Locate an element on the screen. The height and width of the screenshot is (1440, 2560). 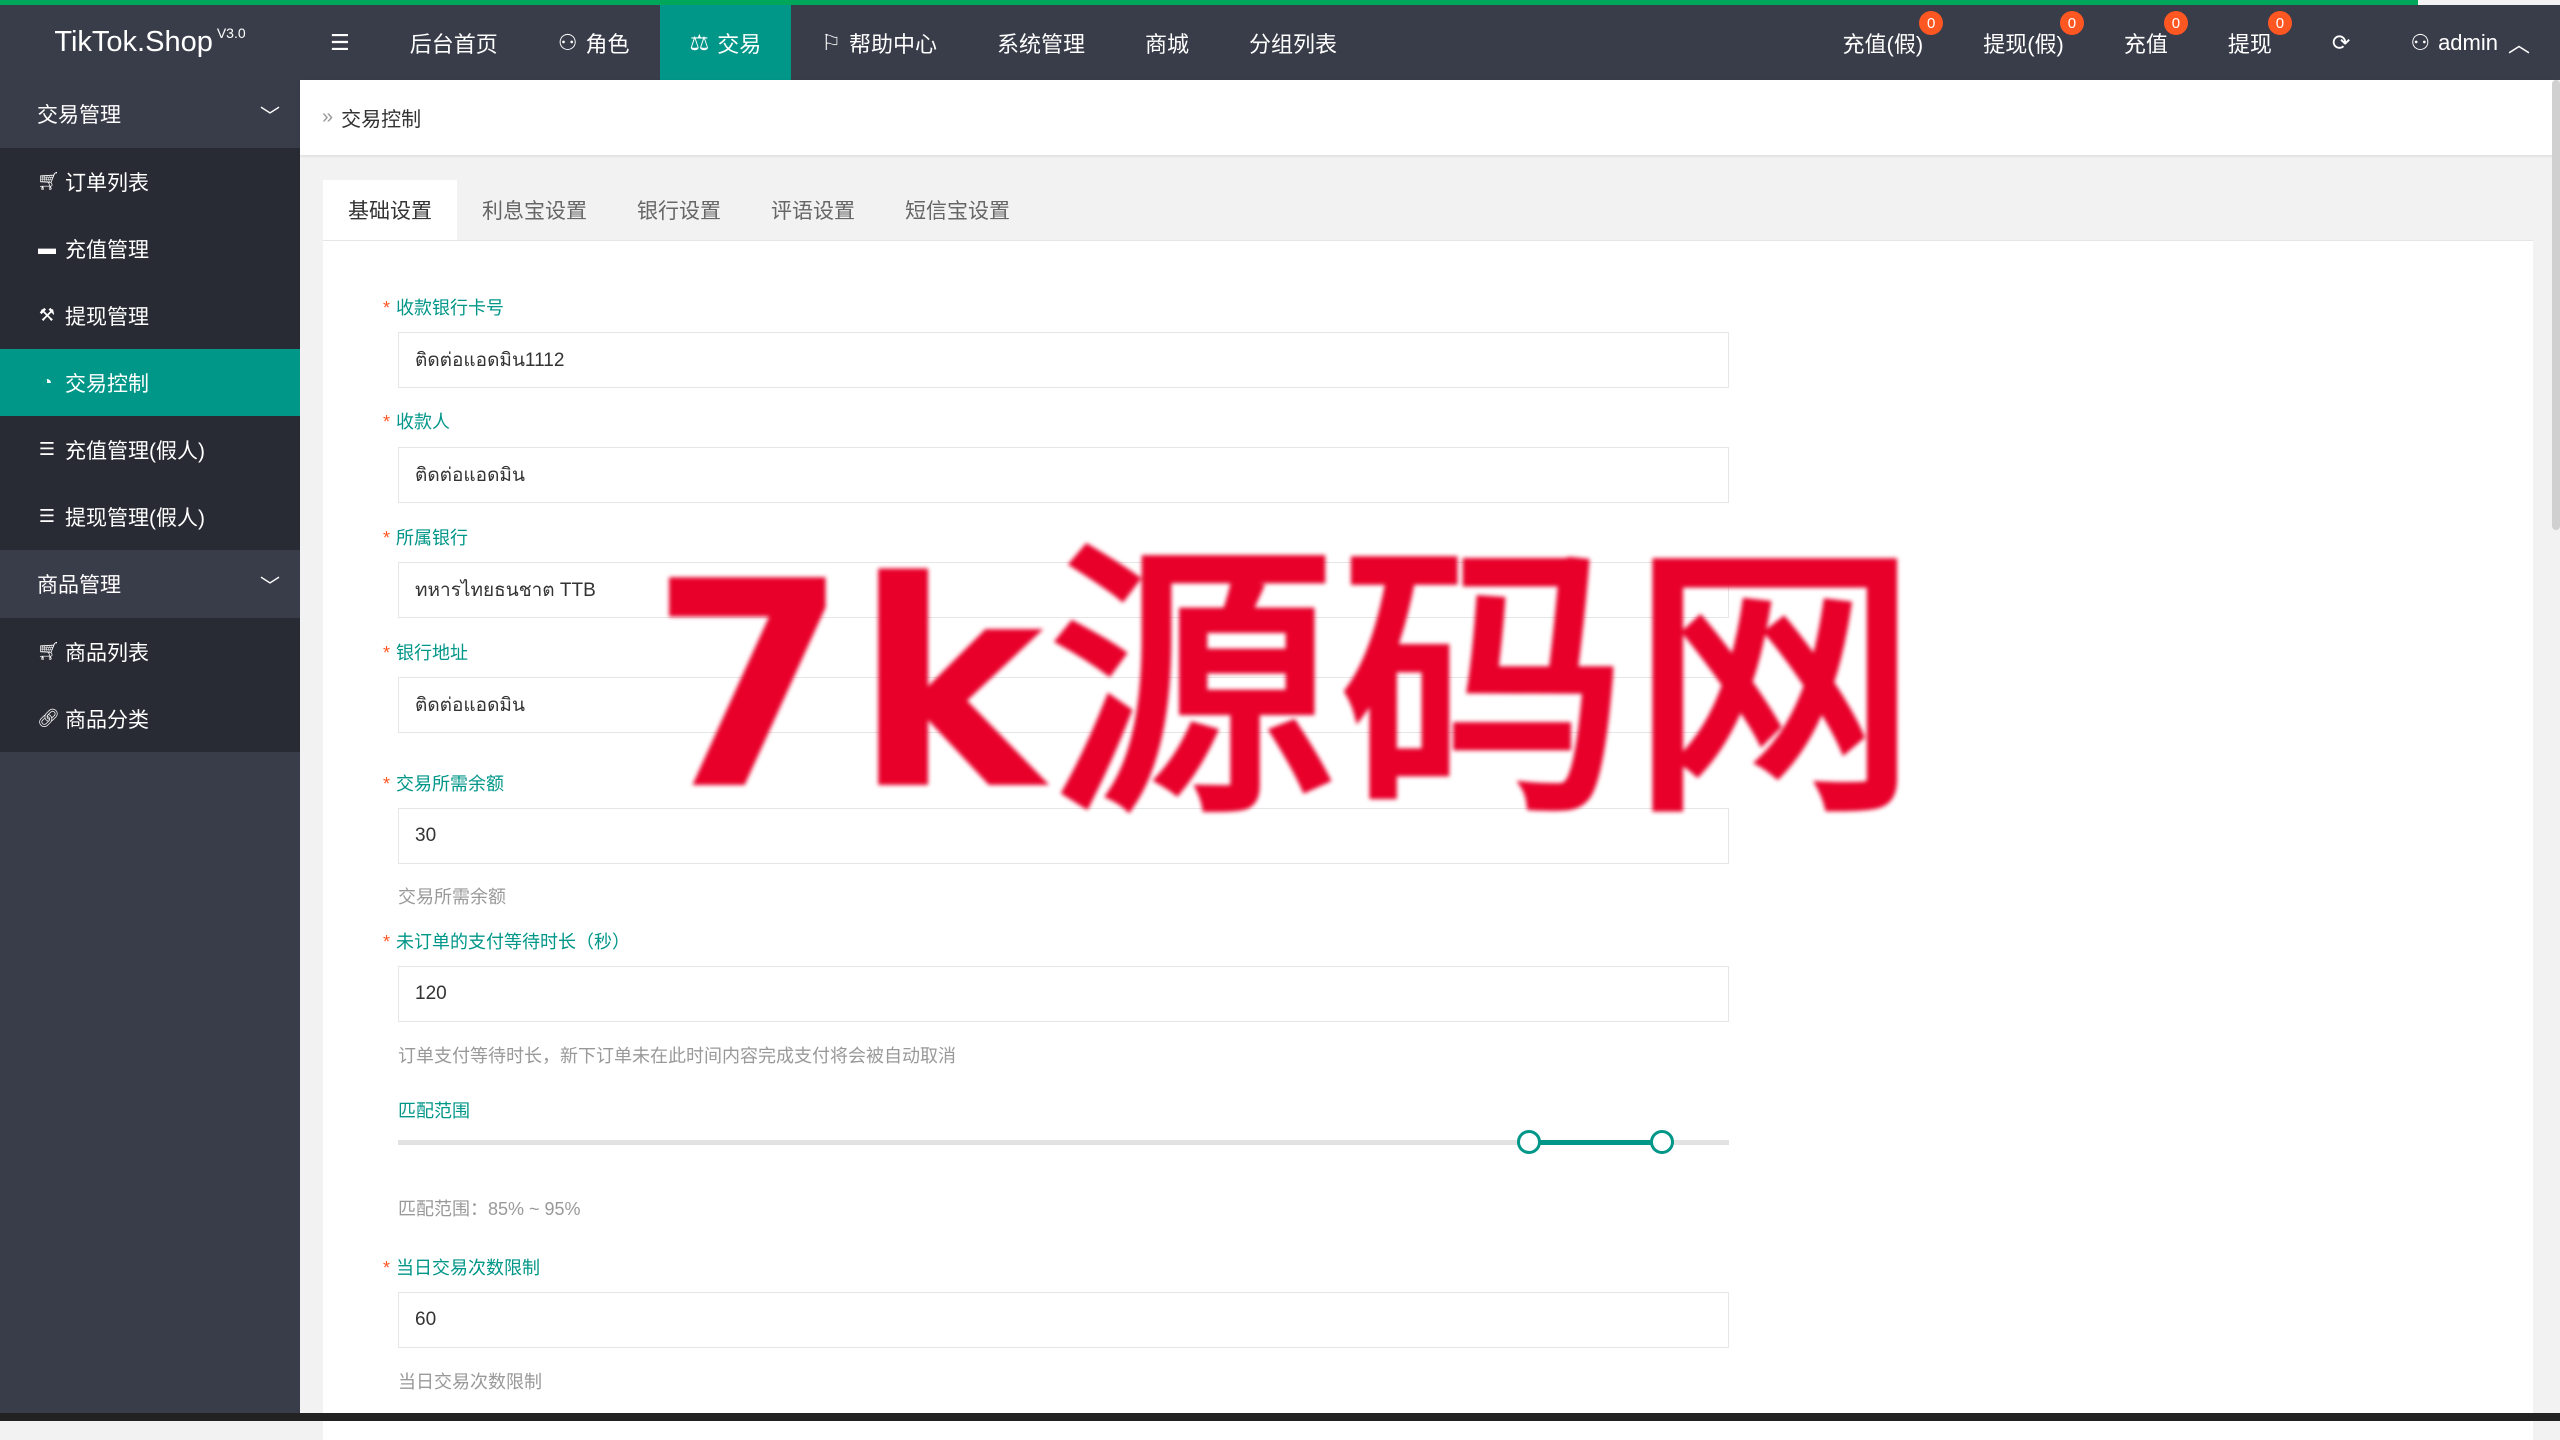
sidebar-item-recharge: ▬ 充值管理 is located at coordinates (150, 248).